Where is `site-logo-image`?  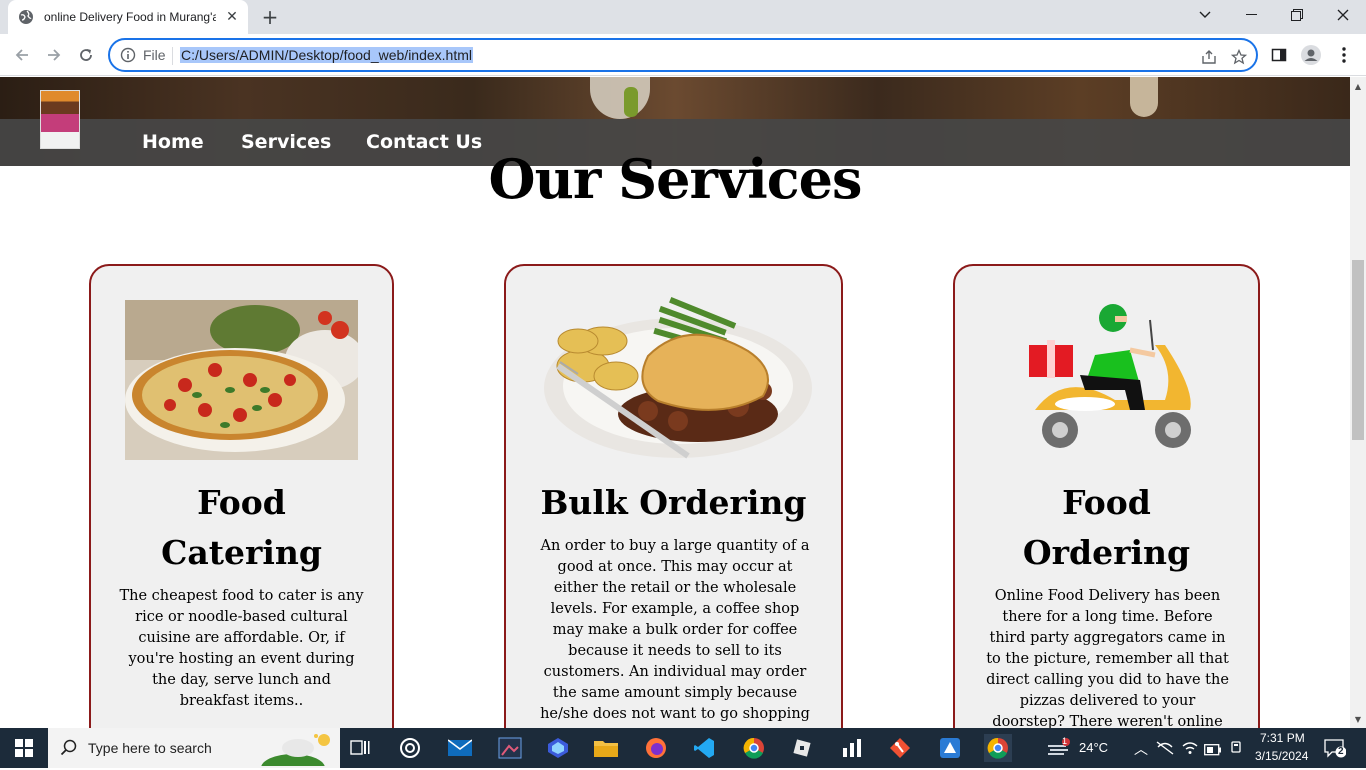
site-logo-image is located at coordinates (60, 119).